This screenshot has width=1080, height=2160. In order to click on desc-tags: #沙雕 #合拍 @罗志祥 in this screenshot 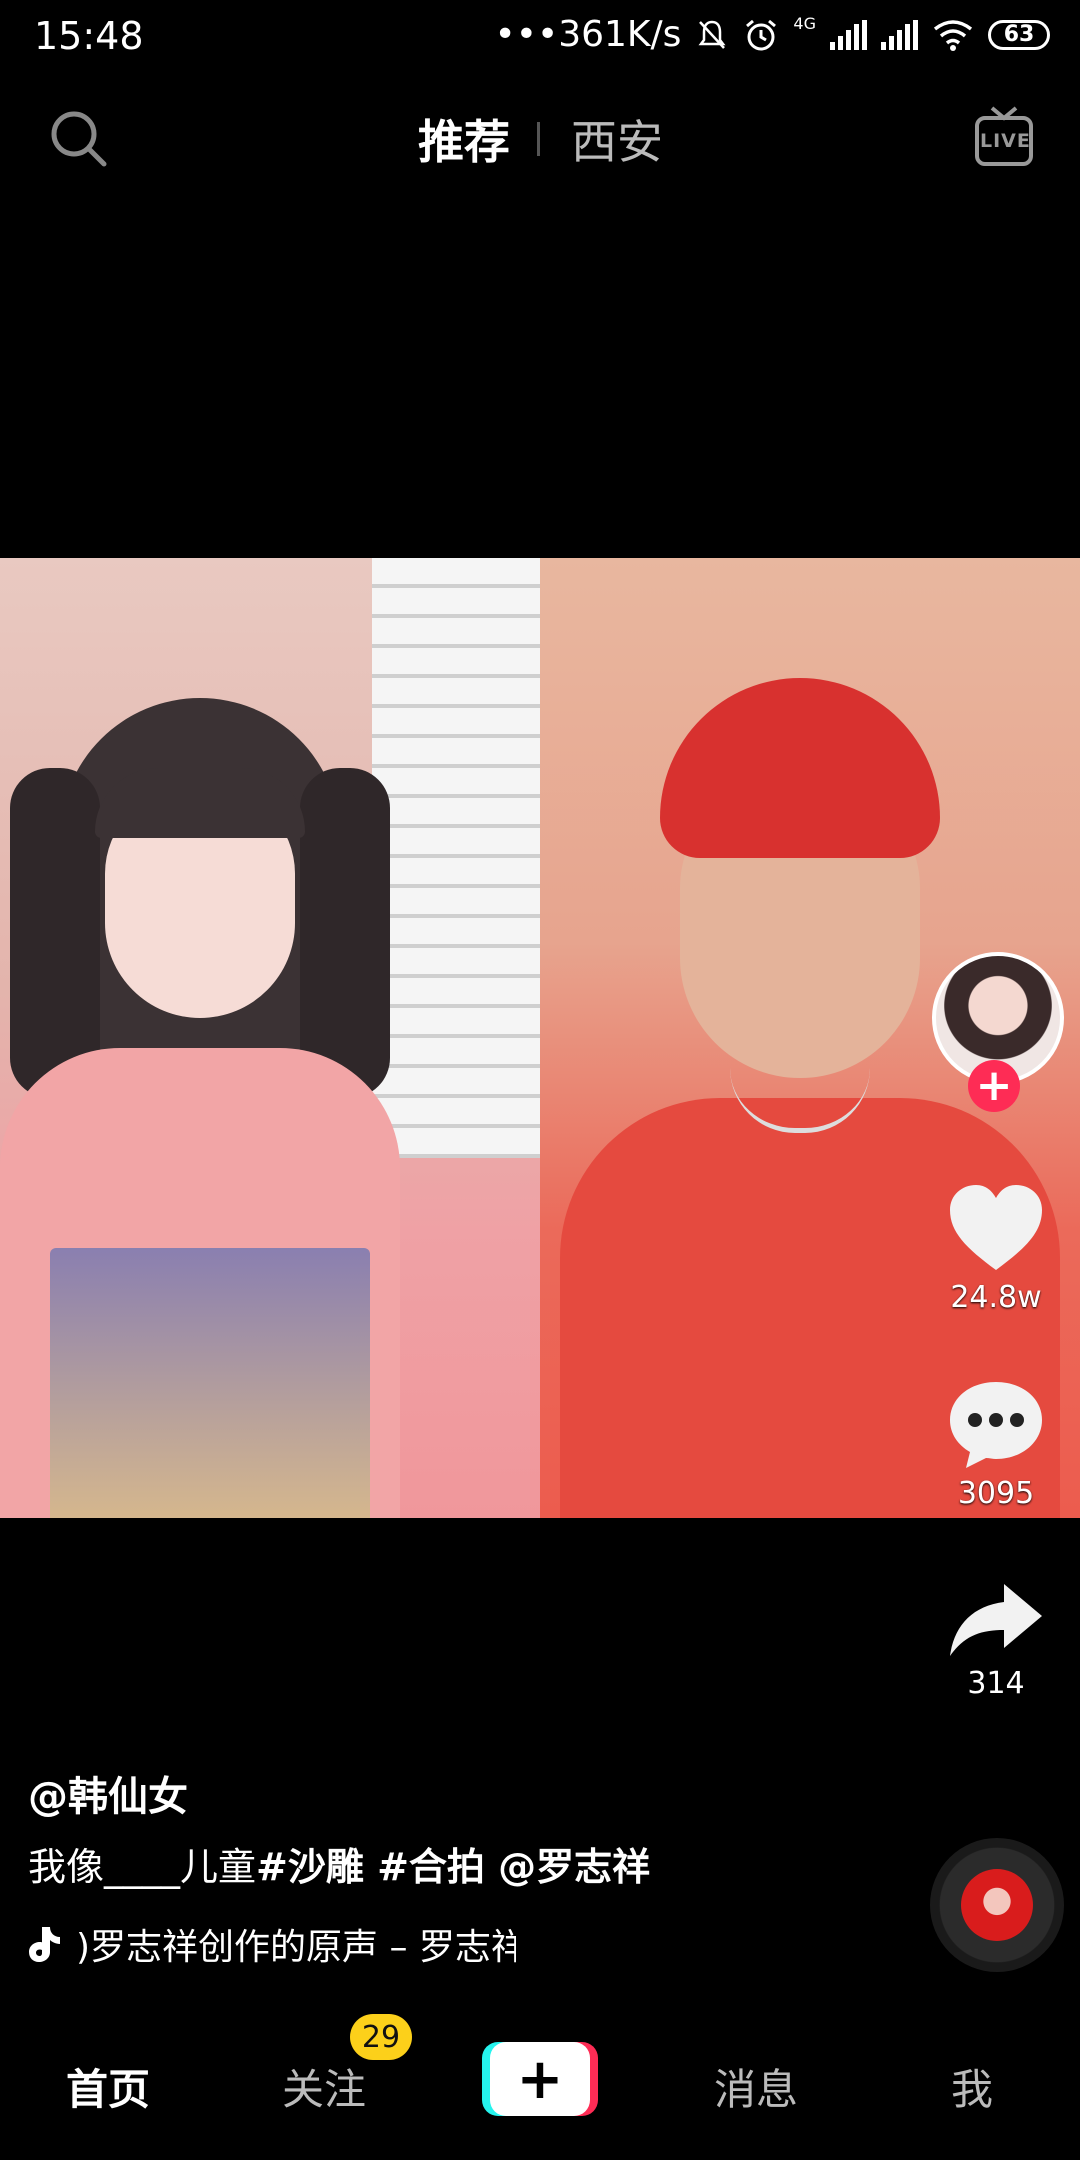, I will do `click(453, 1867)`.